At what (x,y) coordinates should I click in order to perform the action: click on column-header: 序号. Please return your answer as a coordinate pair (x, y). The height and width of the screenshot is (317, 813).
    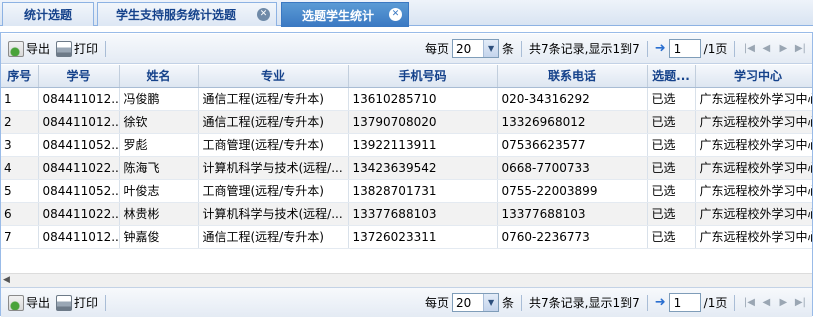
    Looking at the image, I should click on (20, 76).